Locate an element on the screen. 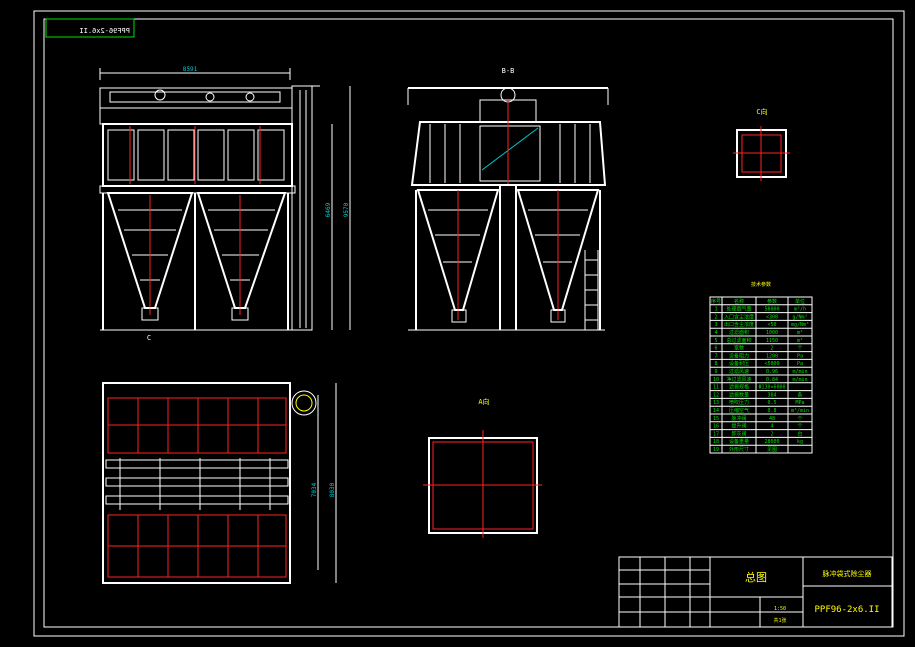 Image resolution: width=915 pixels, height=647 pixels. param-table-cell: 1150 is located at coordinates (772, 341).